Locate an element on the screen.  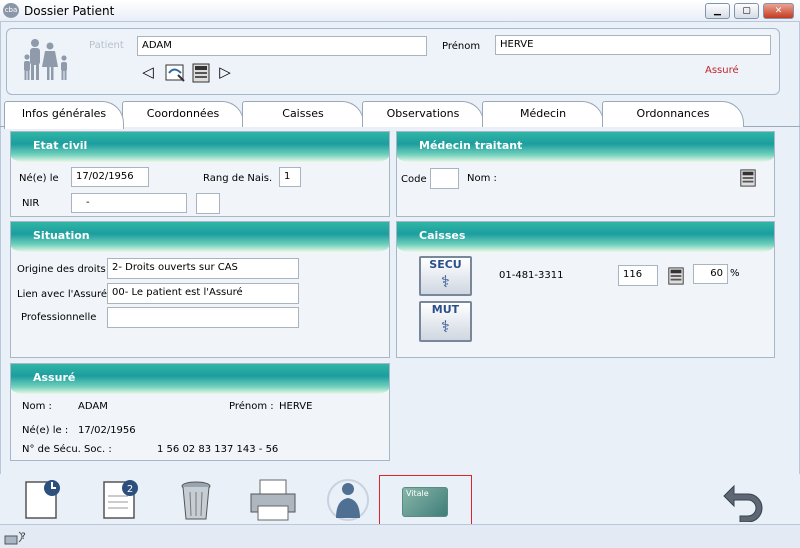
tab-caisses: Caisses is located at coordinates (303, 114).